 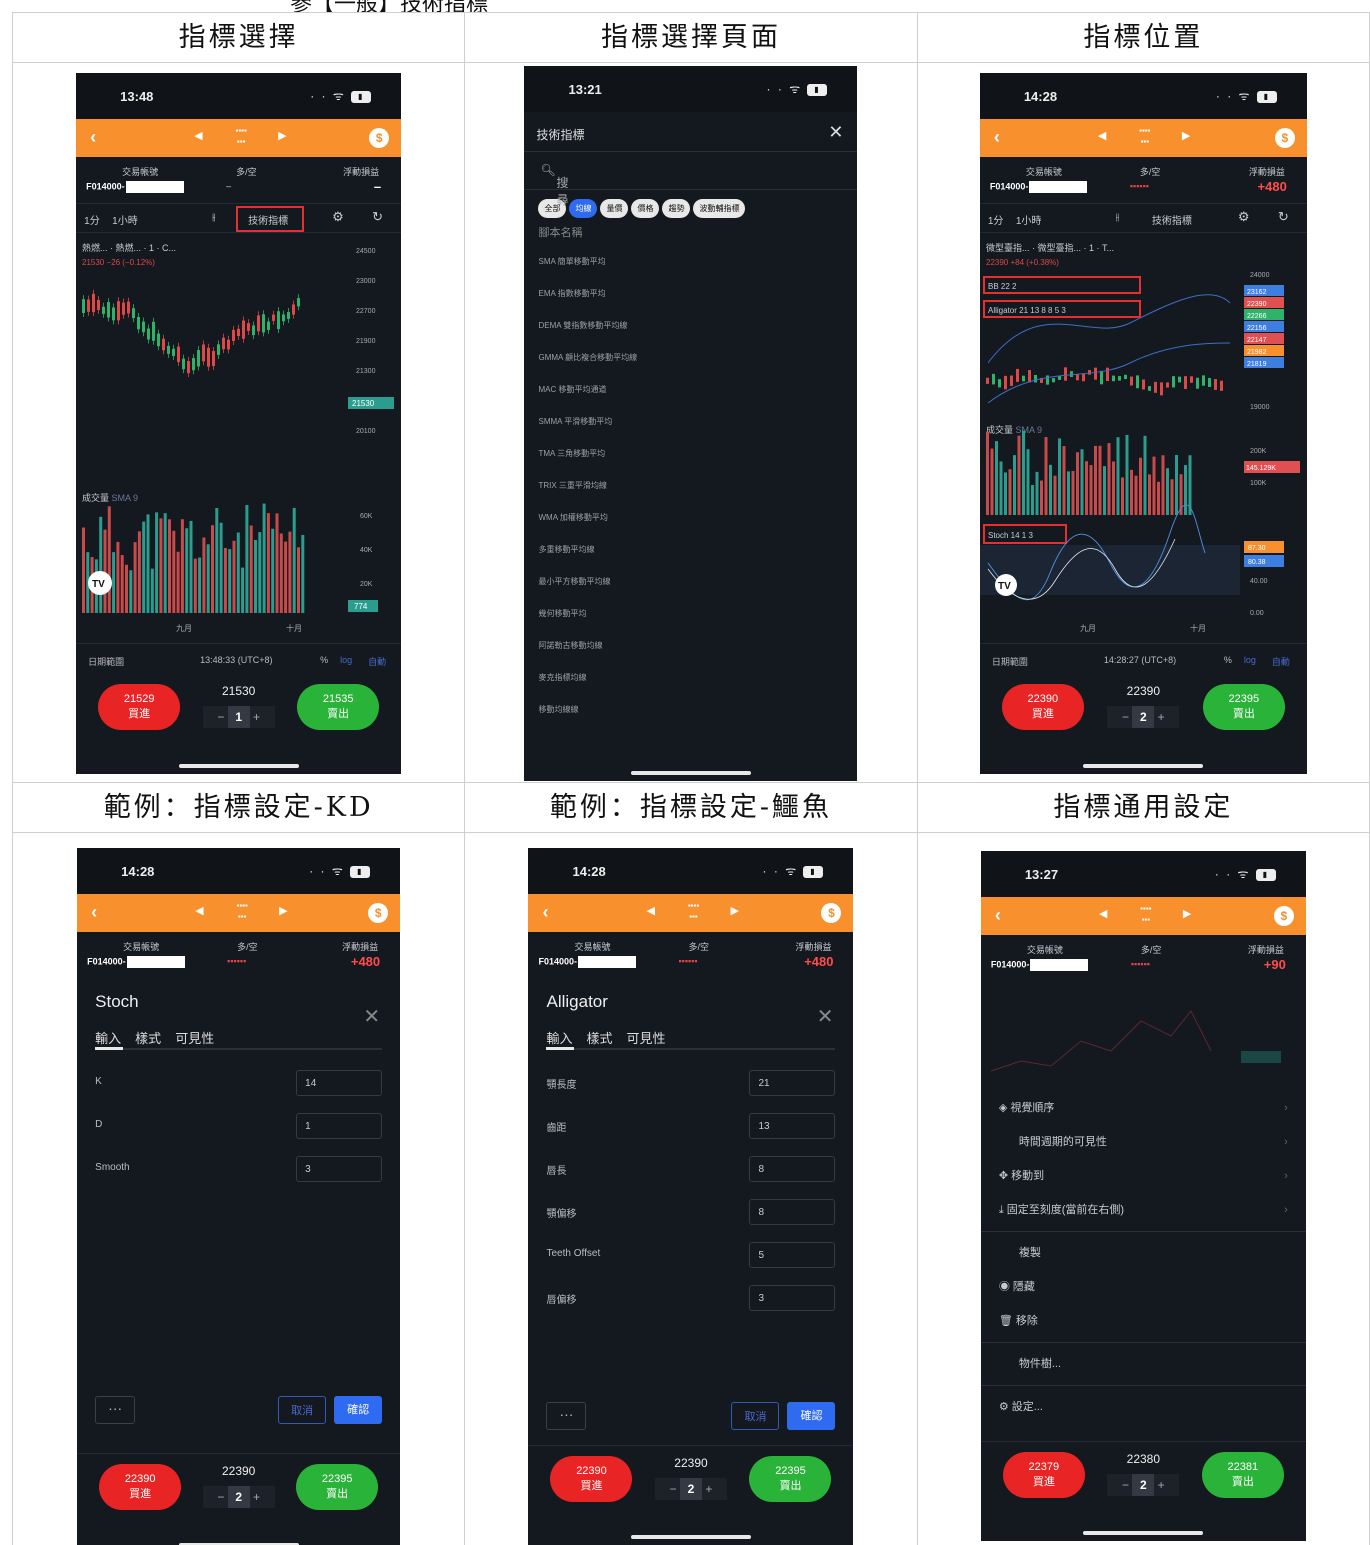 I want to click on param-input: 14, so click(x=339, y=1083).